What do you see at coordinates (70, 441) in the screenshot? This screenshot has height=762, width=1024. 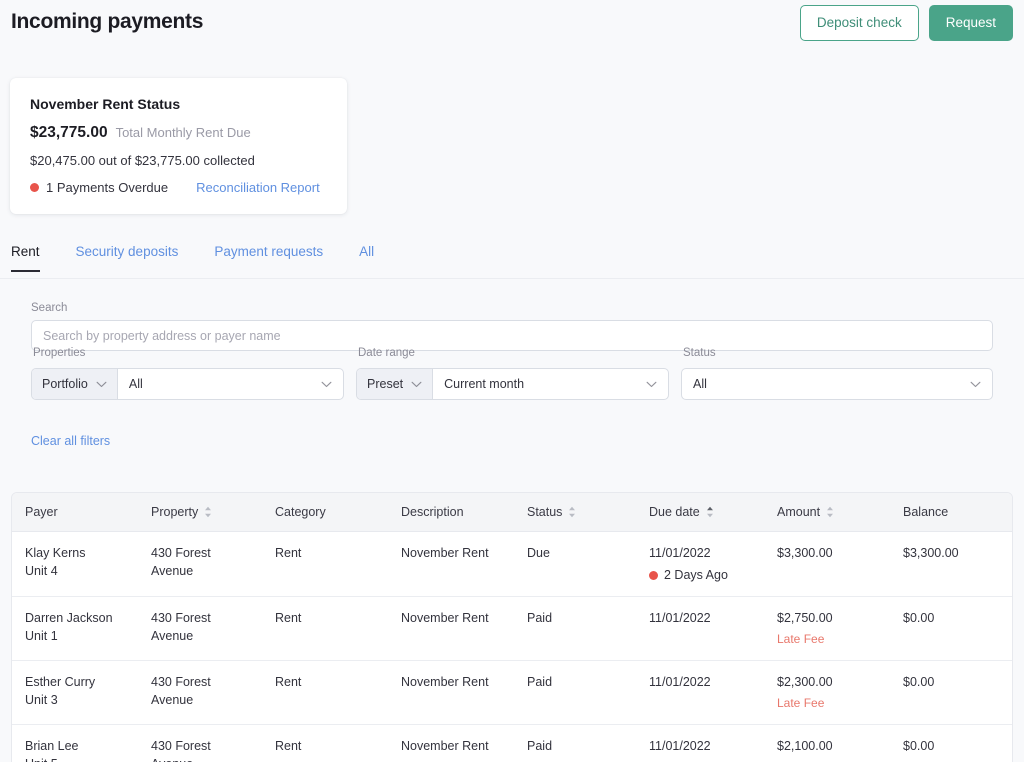 I see `clear-all-filters-link: Clear all filters` at bounding box center [70, 441].